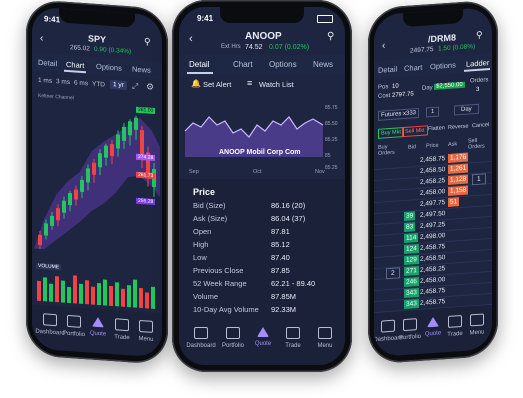  What do you see at coordinates (201, 333) in the screenshot?
I see `dashboard-icon` at bounding box center [201, 333].